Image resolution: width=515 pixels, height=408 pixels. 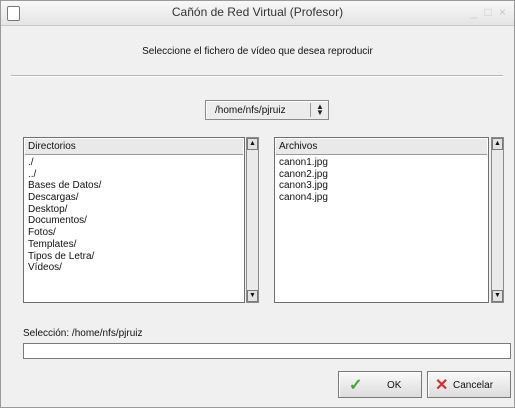 I want to click on directory-item: ../, so click(x=135, y=175).